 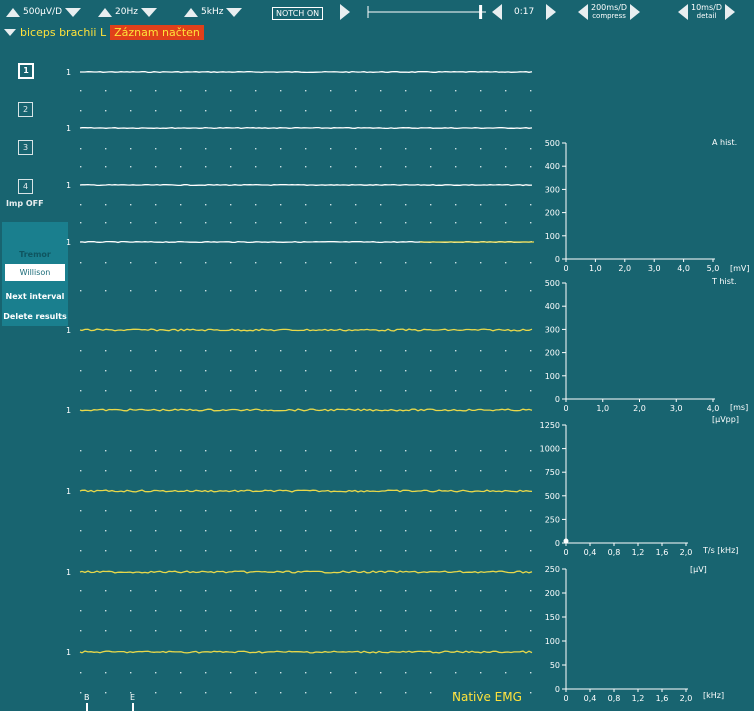 What do you see at coordinates (87, 697) in the screenshot?
I see `marker-b-label: B` at bounding box center [87, 697].